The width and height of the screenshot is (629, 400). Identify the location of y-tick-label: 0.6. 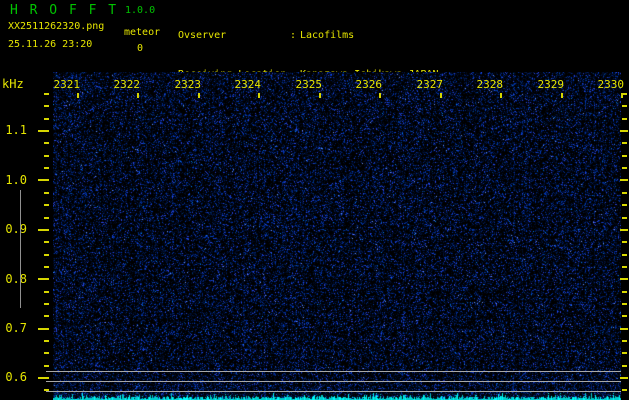
(16, 377).